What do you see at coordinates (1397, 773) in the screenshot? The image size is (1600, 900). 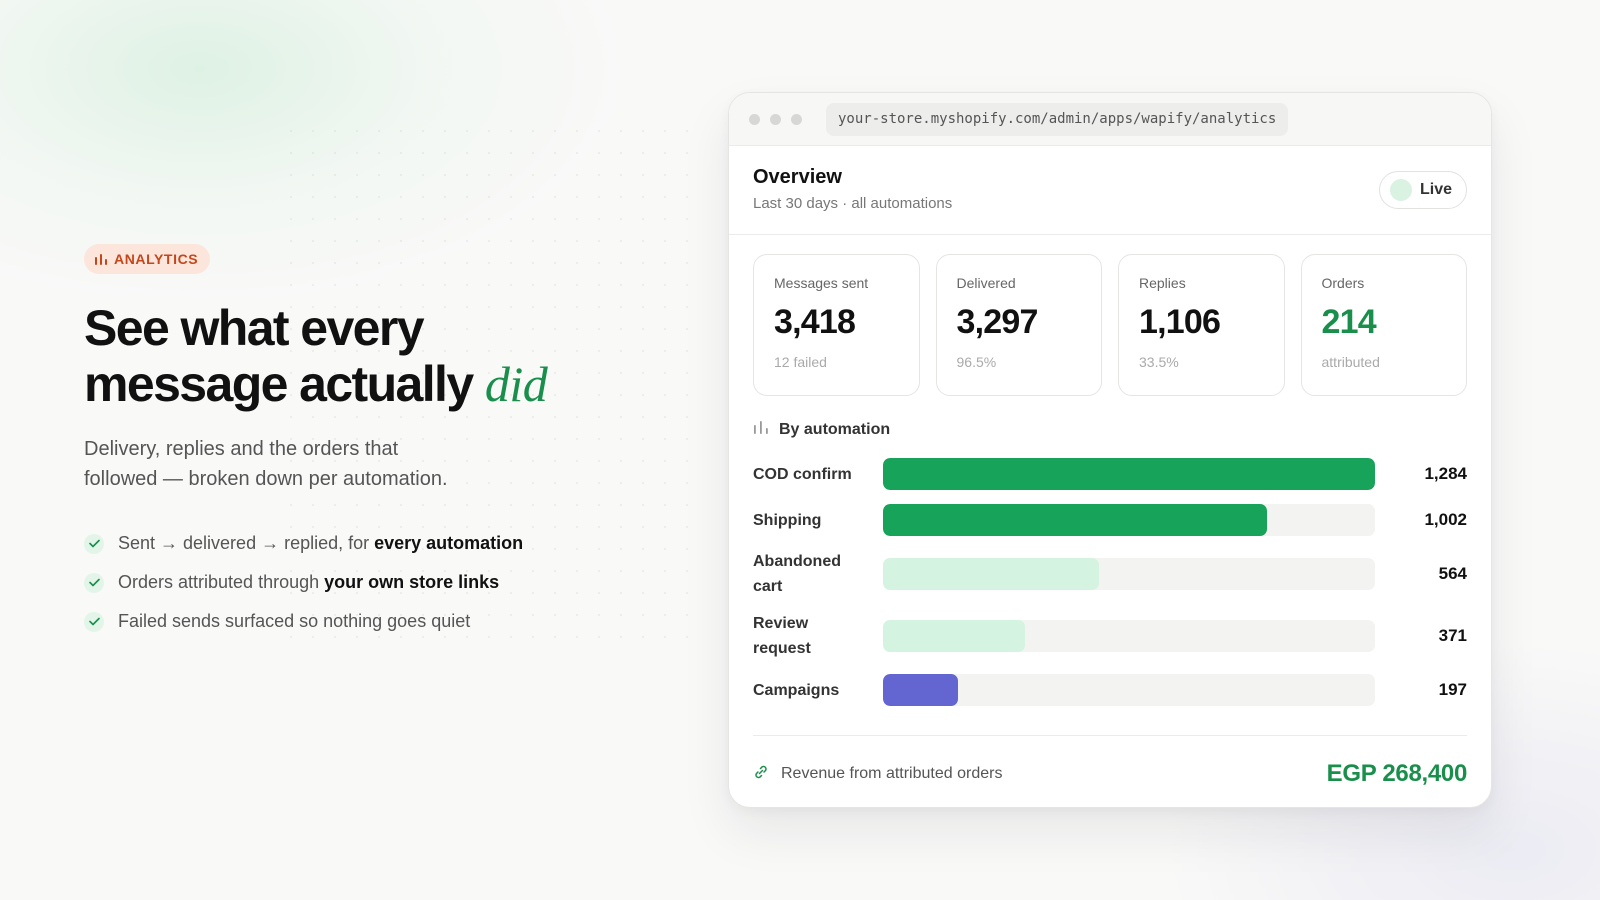 I see `revenue-value: EGP 268,400` at bounding box center [1397, 773].